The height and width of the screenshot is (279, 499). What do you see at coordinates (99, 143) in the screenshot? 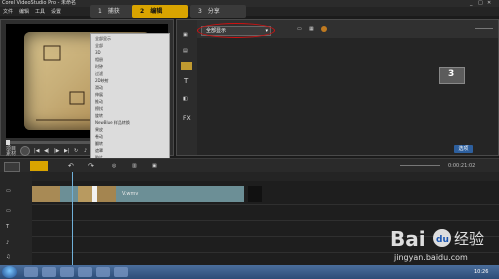
I see `dropdown-option: 翻转` at bounding box center [99, 143].